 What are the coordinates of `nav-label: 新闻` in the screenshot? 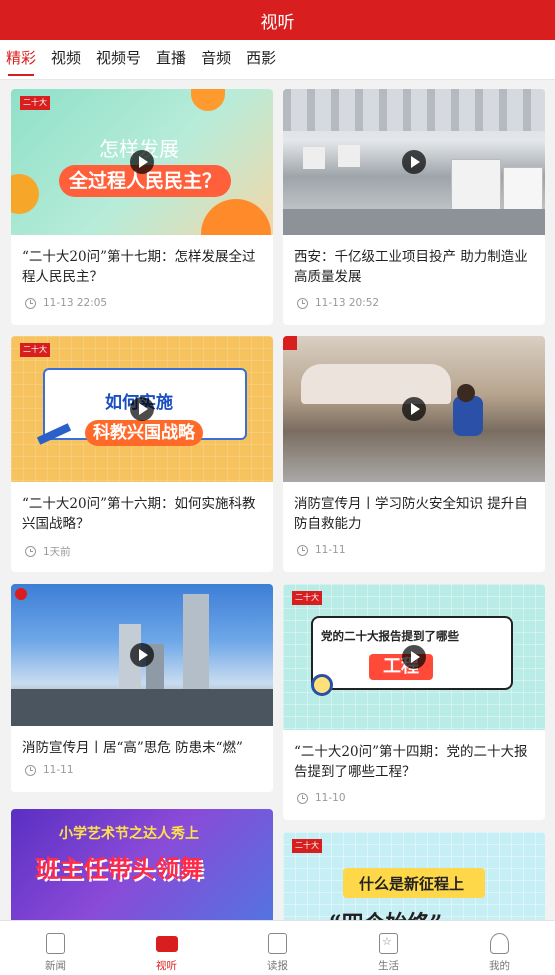 It's located at (55, 966).